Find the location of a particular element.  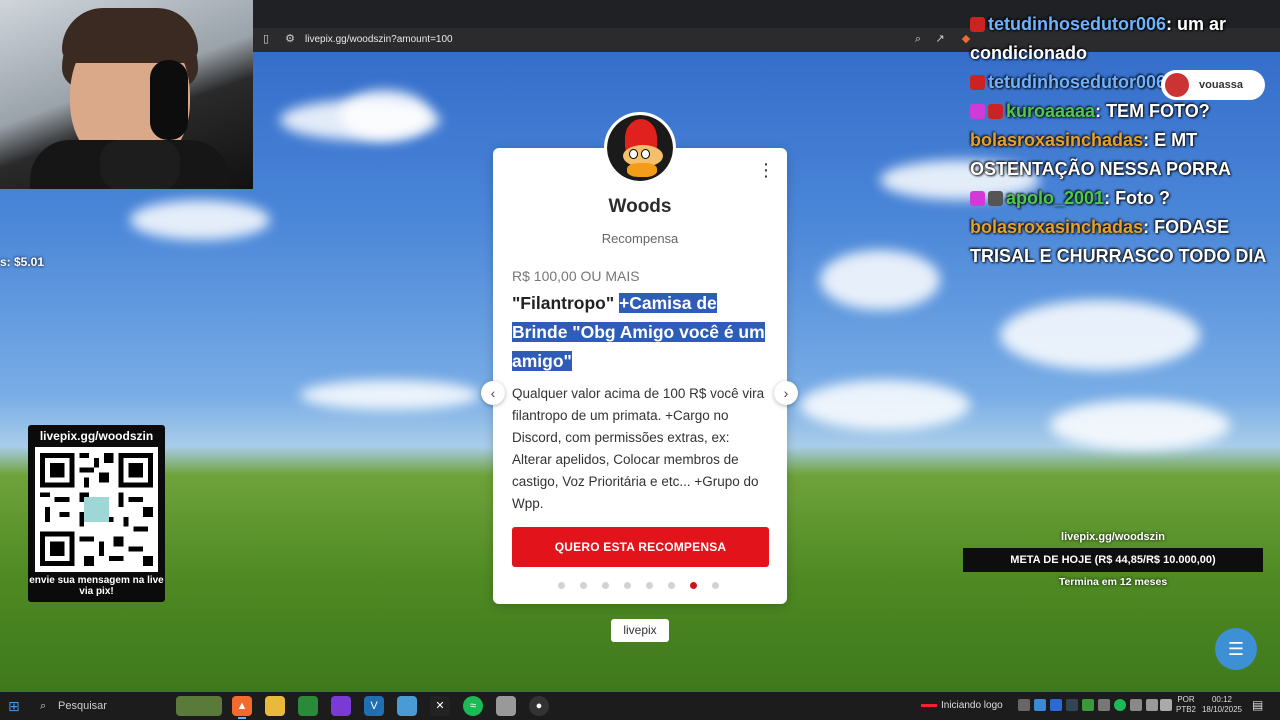

search-icon: ⌕ is located at coordinates (43, 706).